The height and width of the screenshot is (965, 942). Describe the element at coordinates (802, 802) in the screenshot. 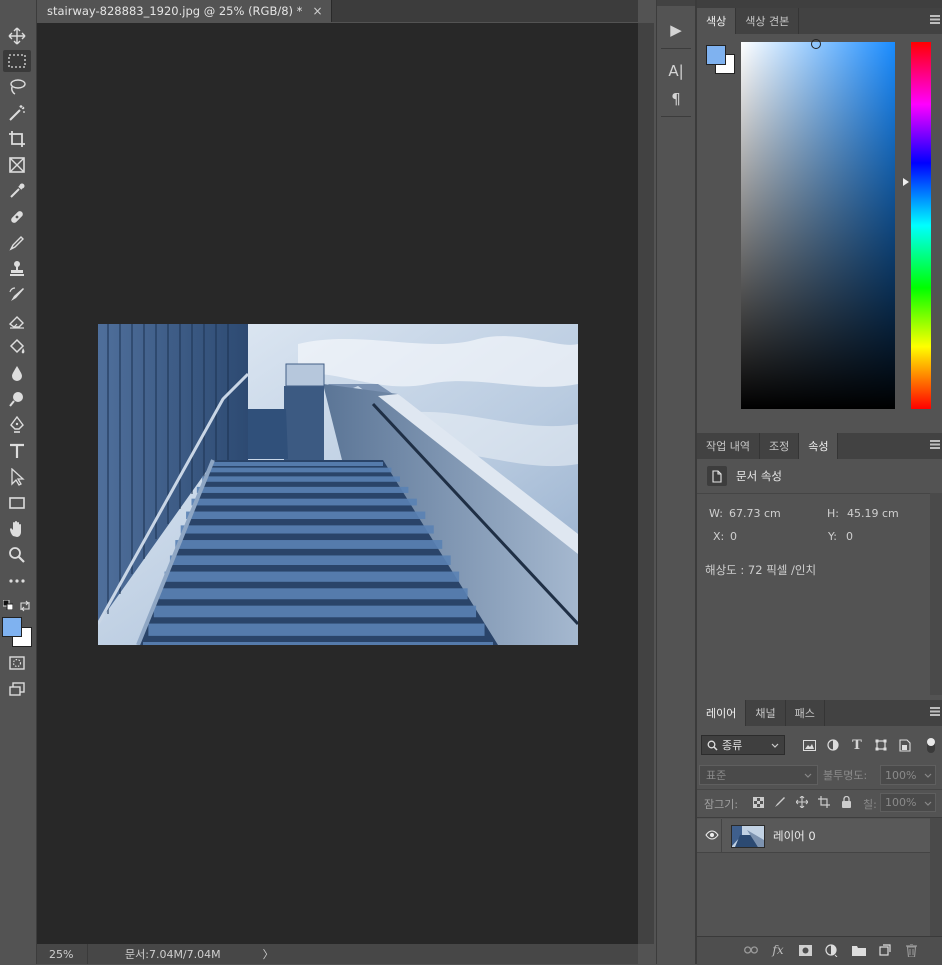

I see `lock-position-icon` at that location.